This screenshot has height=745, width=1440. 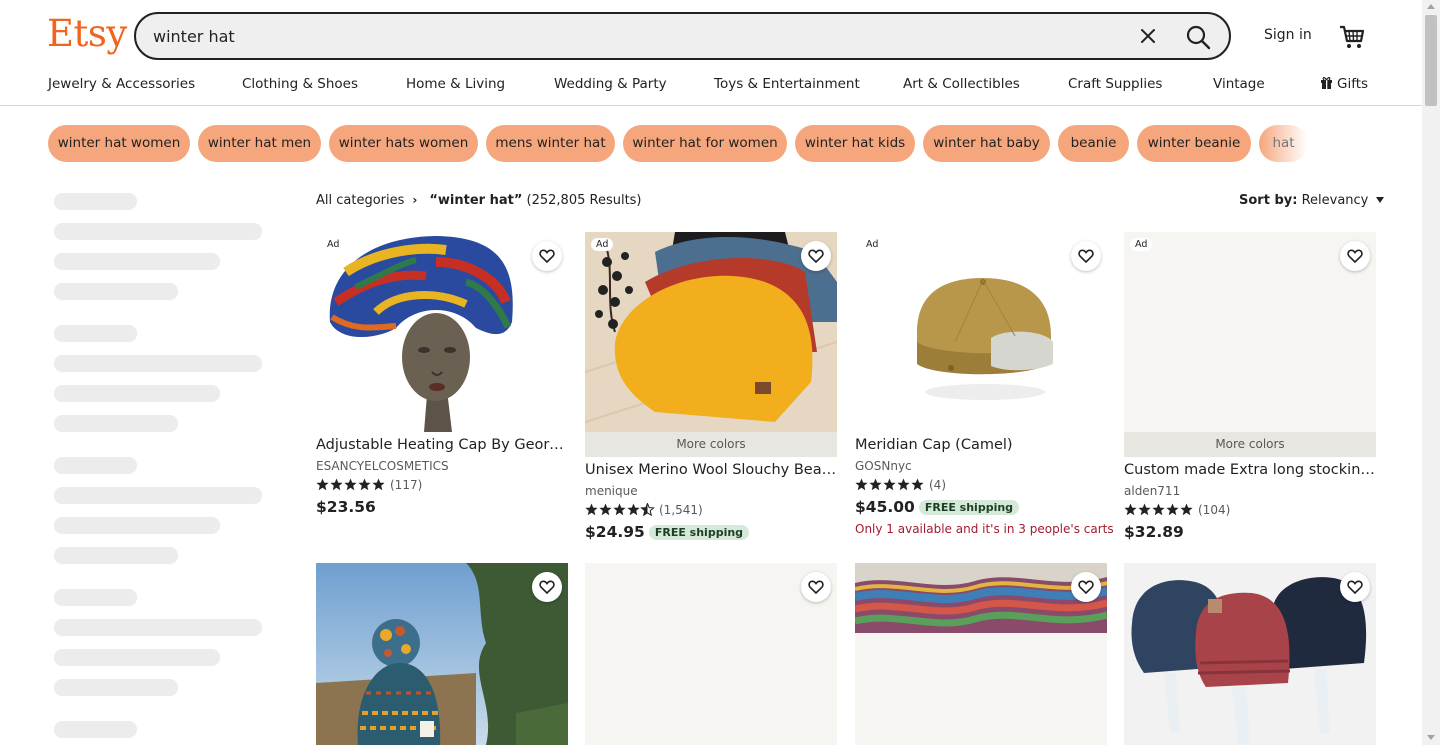 I want to click on nav-gifts: Gifts, so click(x=1344, y=84).